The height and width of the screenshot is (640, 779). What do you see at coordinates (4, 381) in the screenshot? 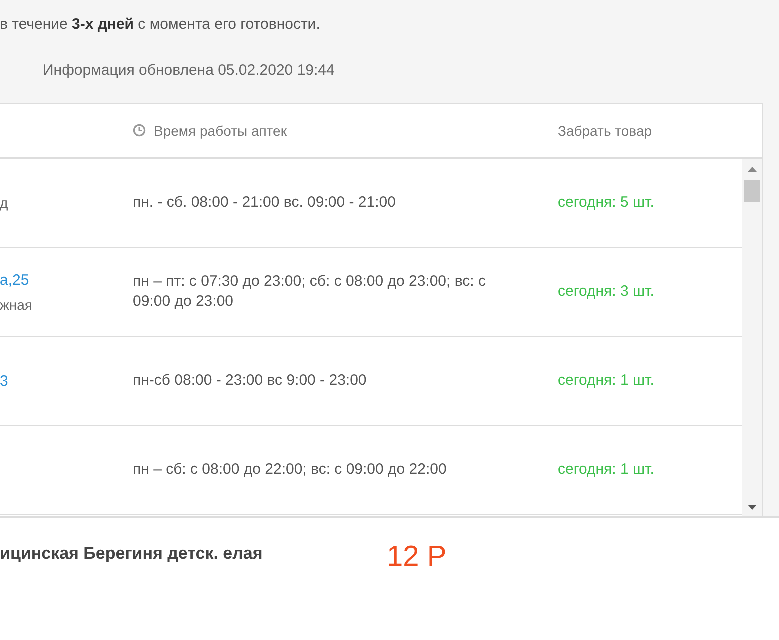
I see `pharmacy-address-link: 3` at bounding box center [4, 381].